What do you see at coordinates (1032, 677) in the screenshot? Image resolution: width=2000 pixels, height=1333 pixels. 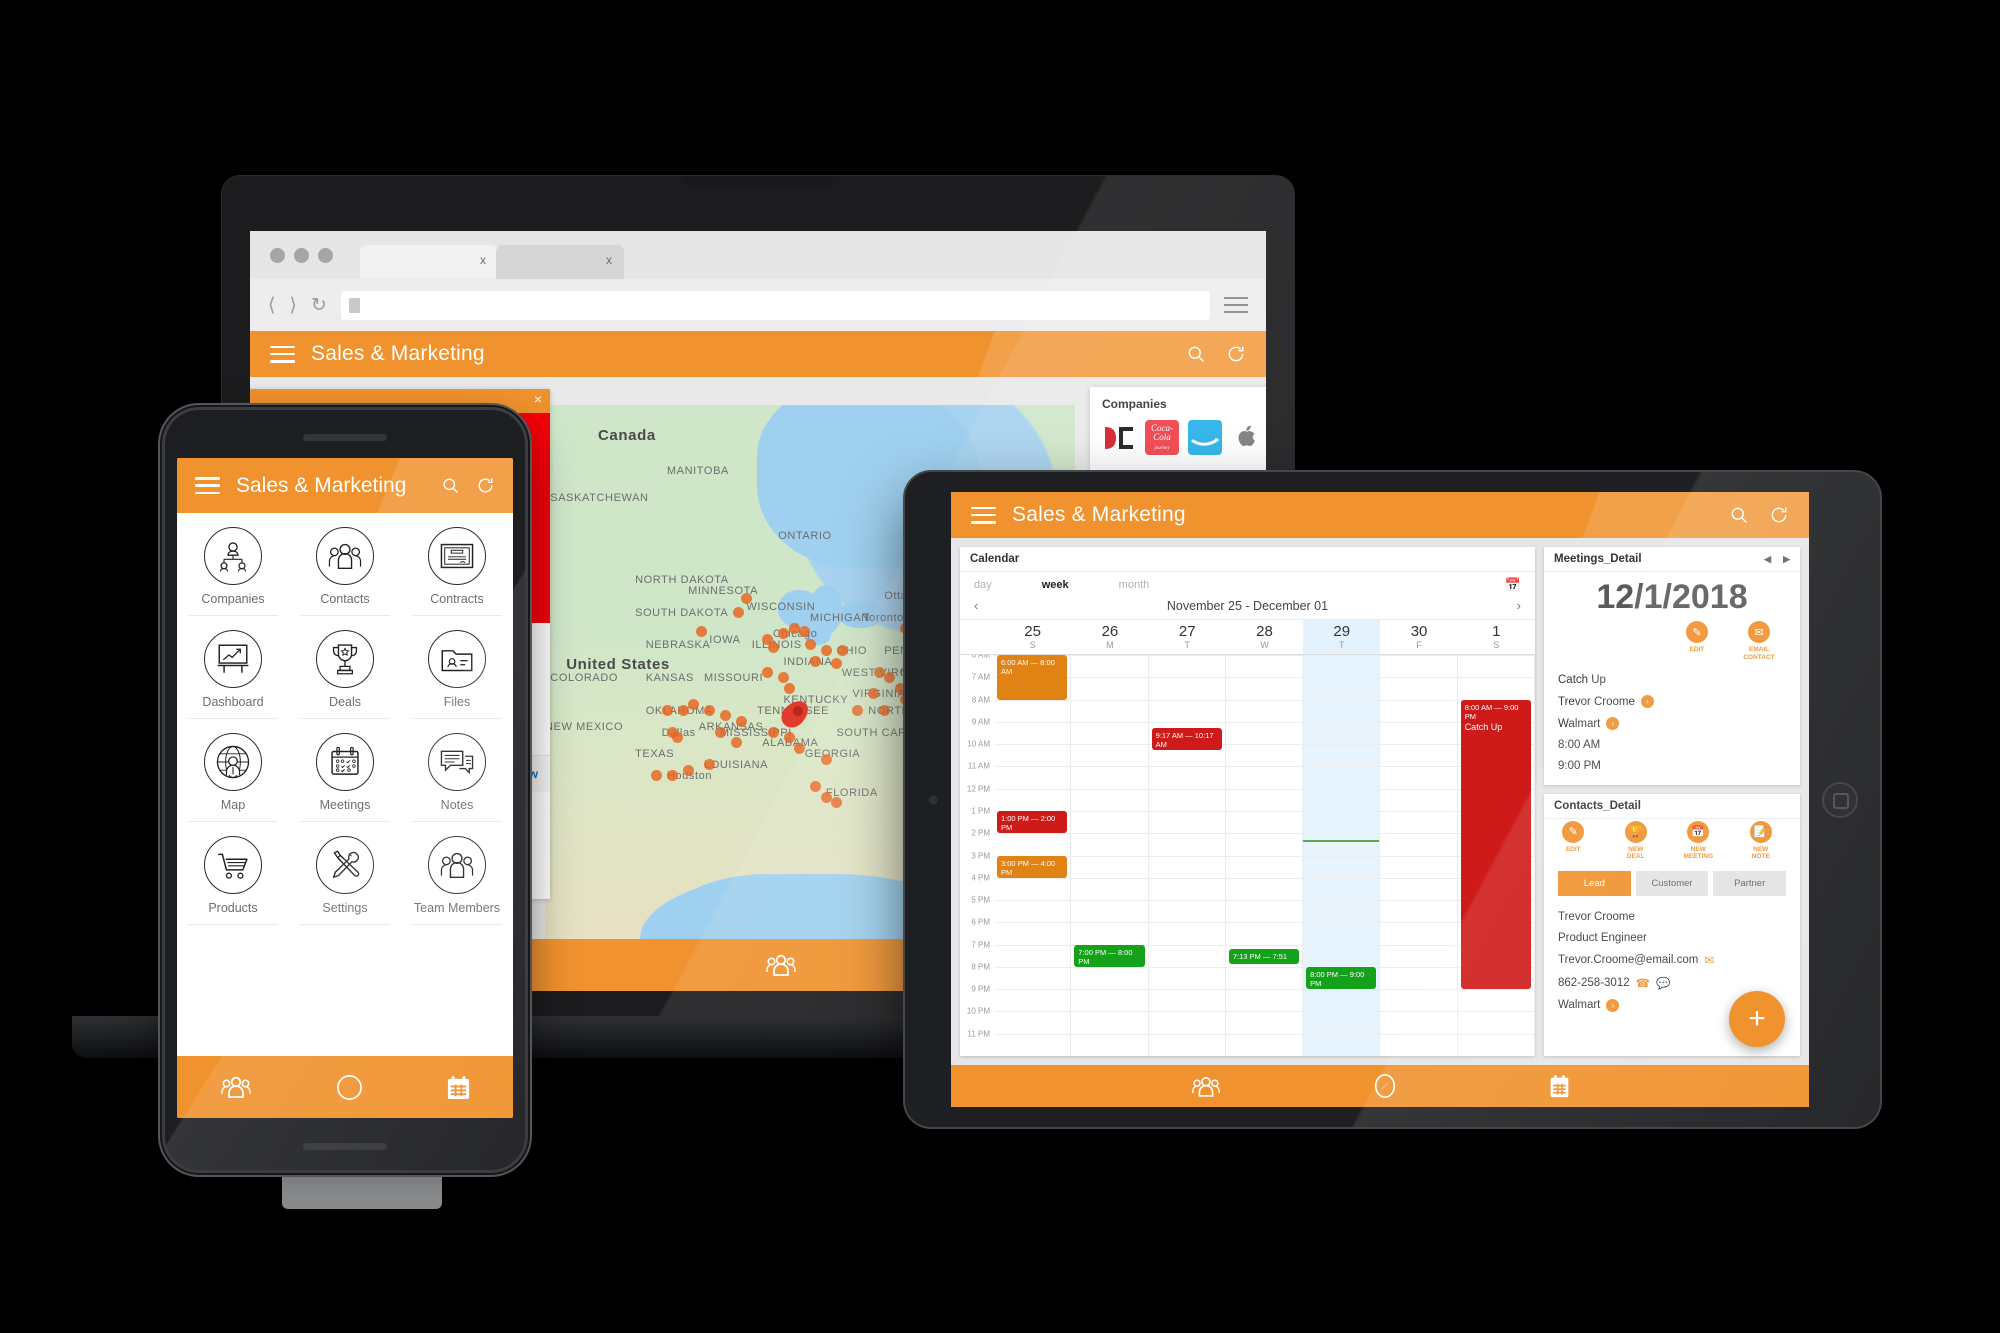 I see `calendar-event: 6:00 AM — 8:00 AM` at bounding box center [1032, 677].